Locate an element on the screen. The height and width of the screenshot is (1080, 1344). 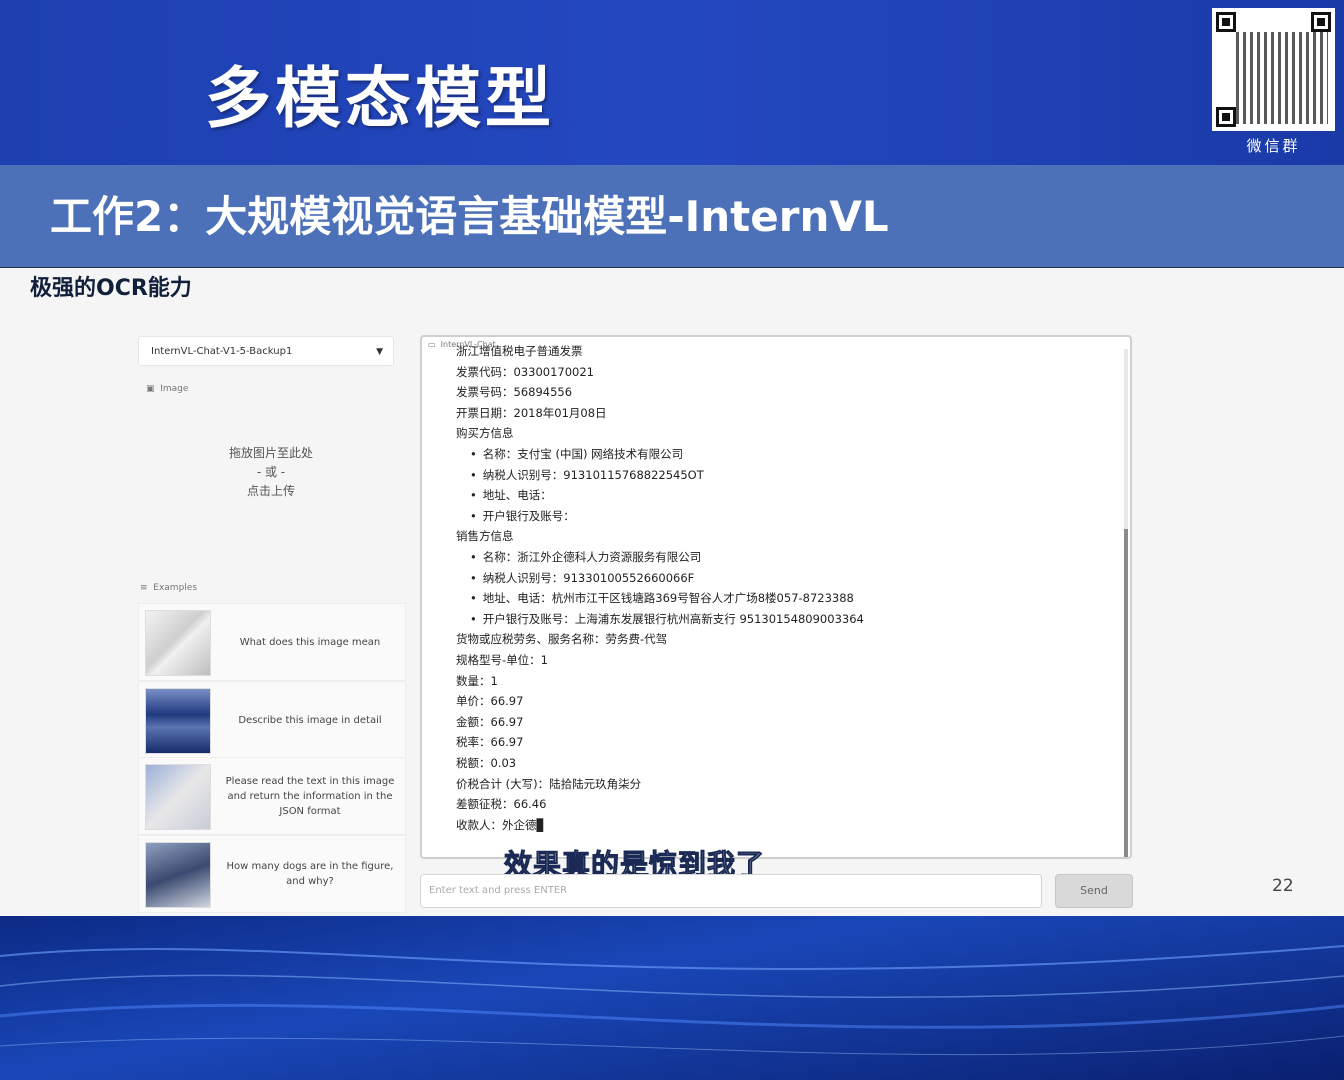
qr-finder-bottom-left is located at coordinates (1226, 117).